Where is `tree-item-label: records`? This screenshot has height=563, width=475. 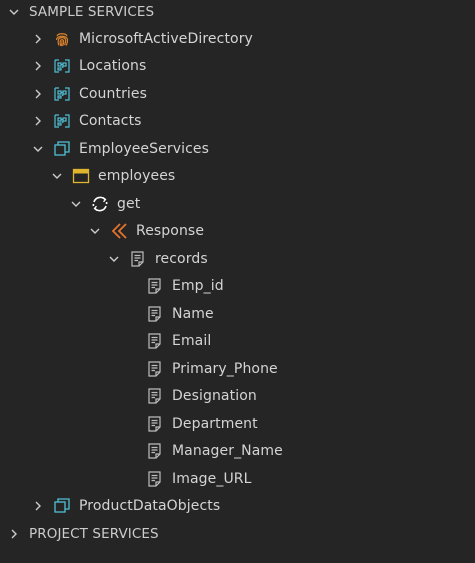
tree-item-label: records is located at coordinates (181, 258).